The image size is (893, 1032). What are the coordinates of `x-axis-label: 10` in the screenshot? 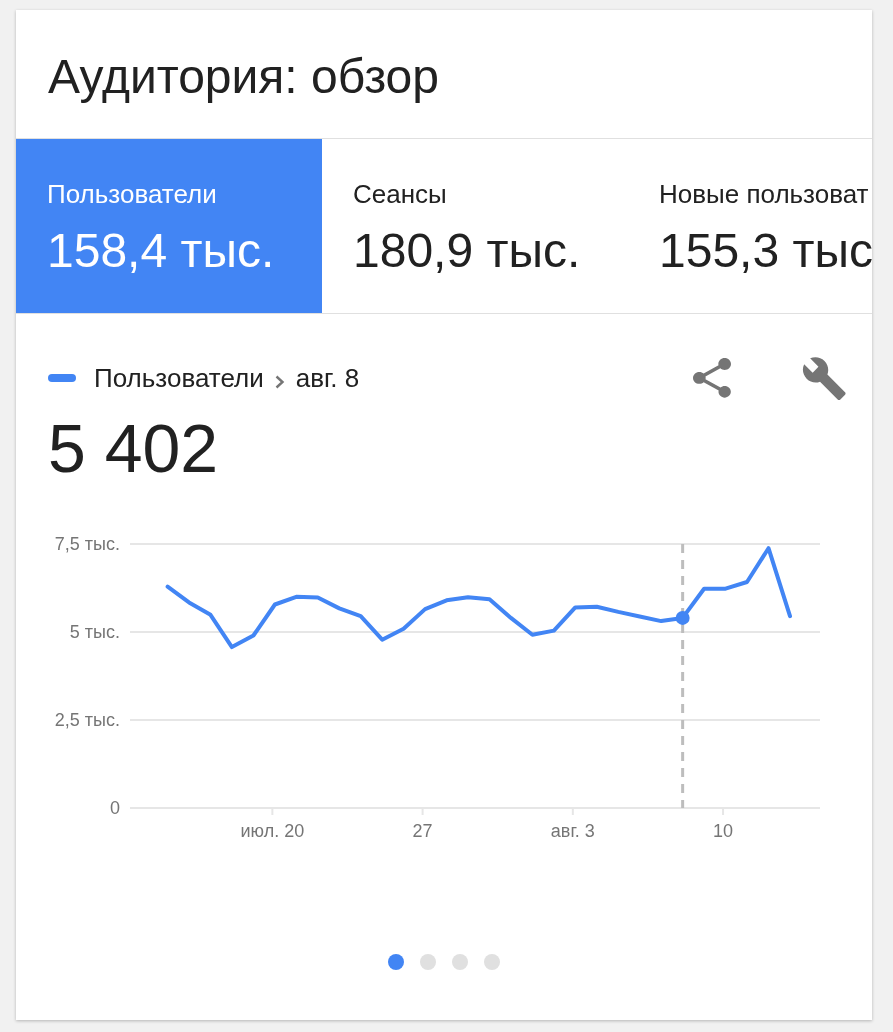 It's located at (723, 831).